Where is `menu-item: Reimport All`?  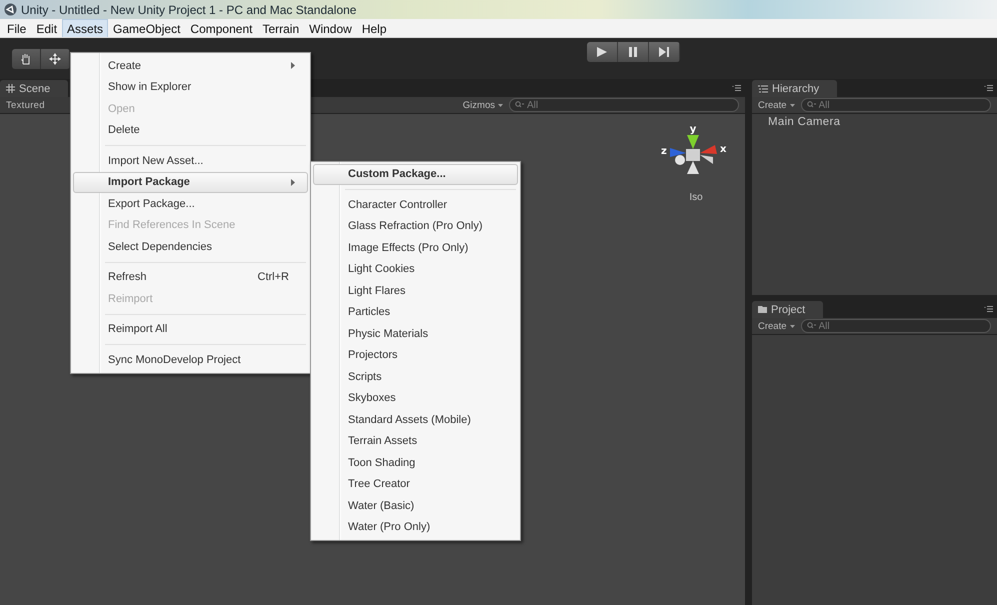
menu-item: Reimport All is located at coordinates (190, 329).